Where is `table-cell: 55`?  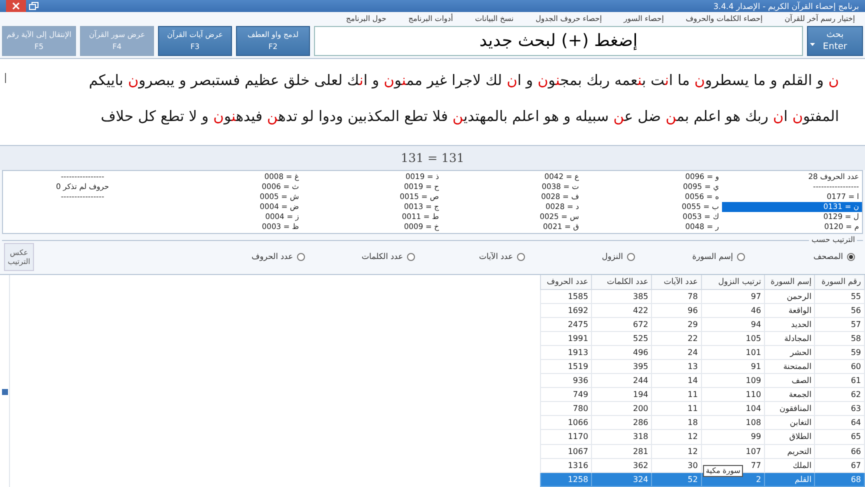 table-cell: 55 is located at coordinates (839, 296).